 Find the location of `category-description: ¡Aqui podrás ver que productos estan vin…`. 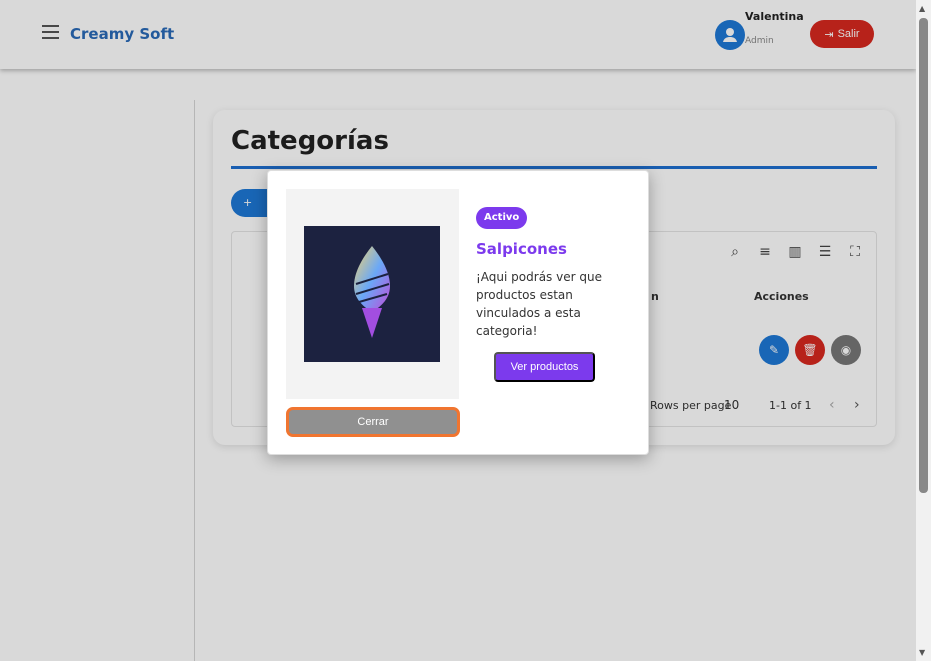

category-description: ¡Aqui podrás ver que productos estan vin… is located at coordinates (539, 304).